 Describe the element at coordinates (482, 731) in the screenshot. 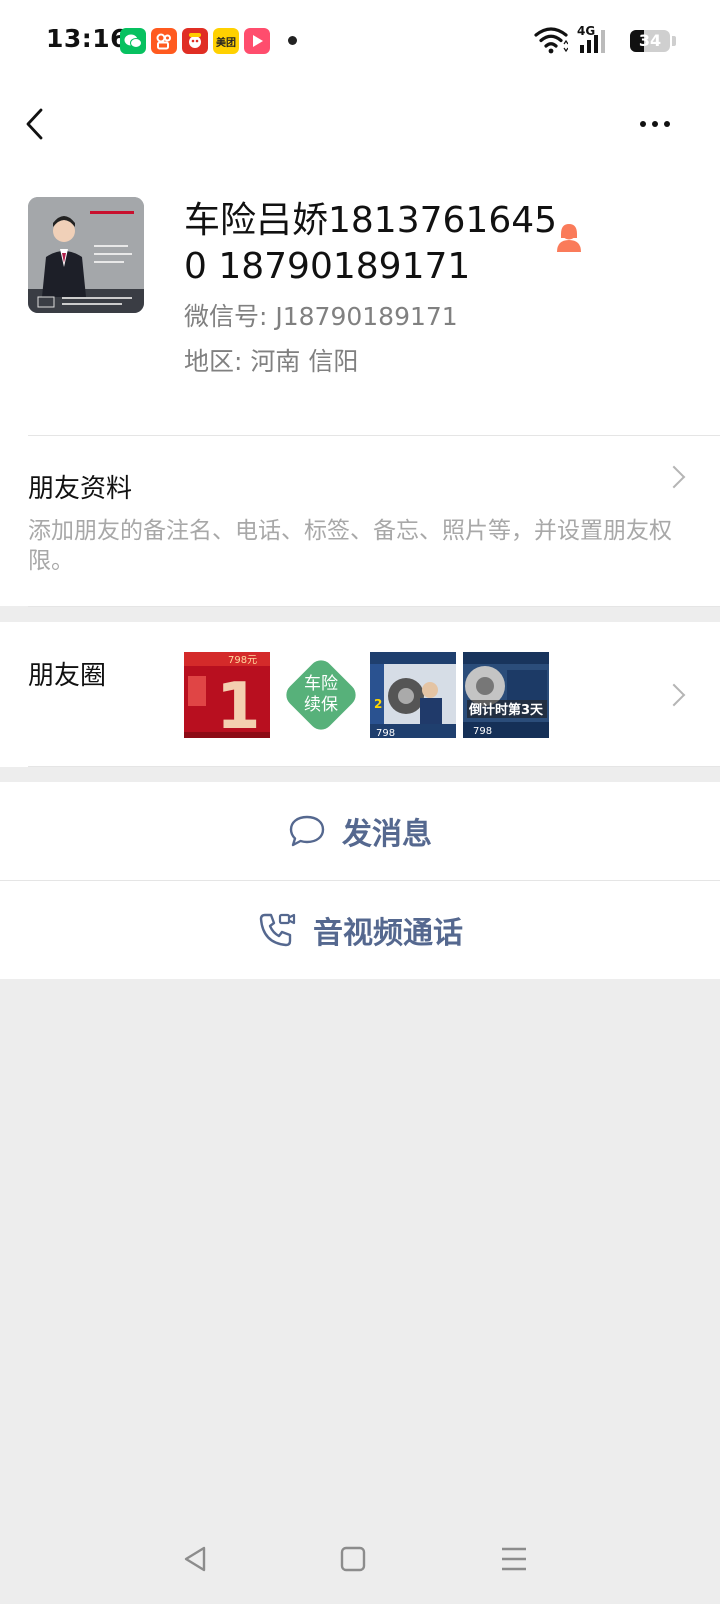

I see `moment-4-price: 798` at that location.